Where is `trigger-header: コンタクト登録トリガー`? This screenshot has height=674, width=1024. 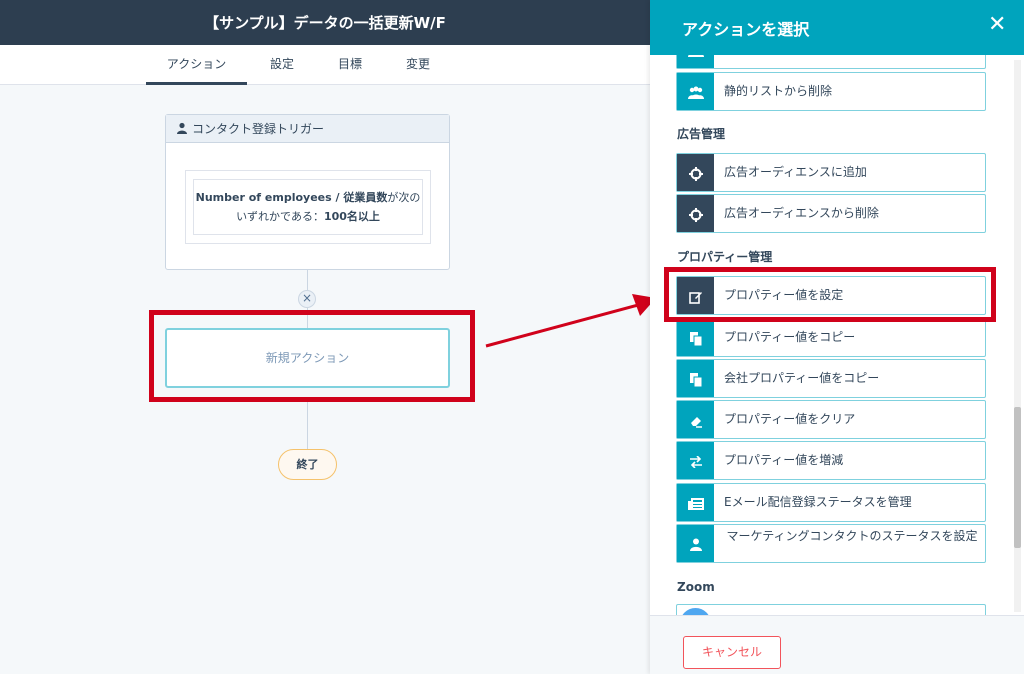 trigger-header: コンタクト登録トリガー is located at coordinates (307, 129).